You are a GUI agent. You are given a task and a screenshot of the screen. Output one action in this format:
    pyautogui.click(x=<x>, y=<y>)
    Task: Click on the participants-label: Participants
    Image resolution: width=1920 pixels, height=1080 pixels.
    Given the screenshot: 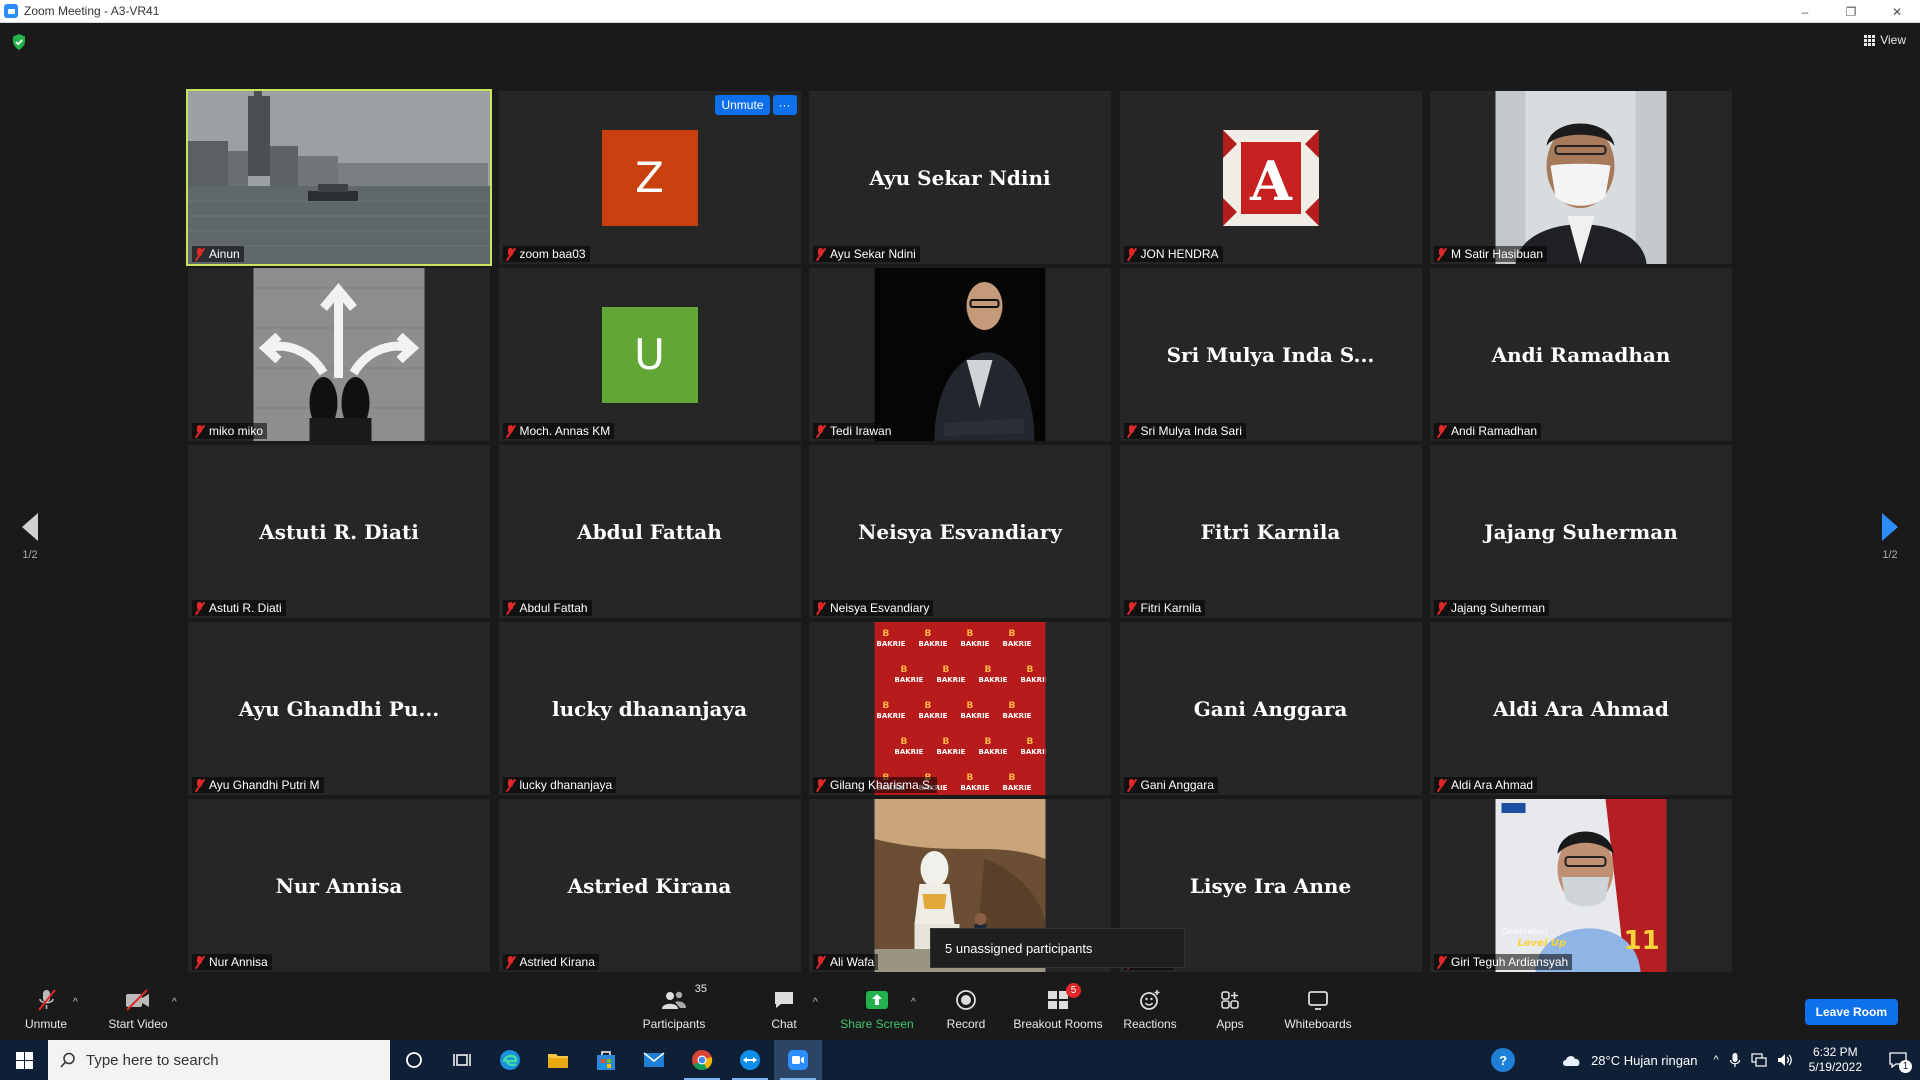 What is the action you would take?
    pyautogui.click(x=674, y=1024)
    